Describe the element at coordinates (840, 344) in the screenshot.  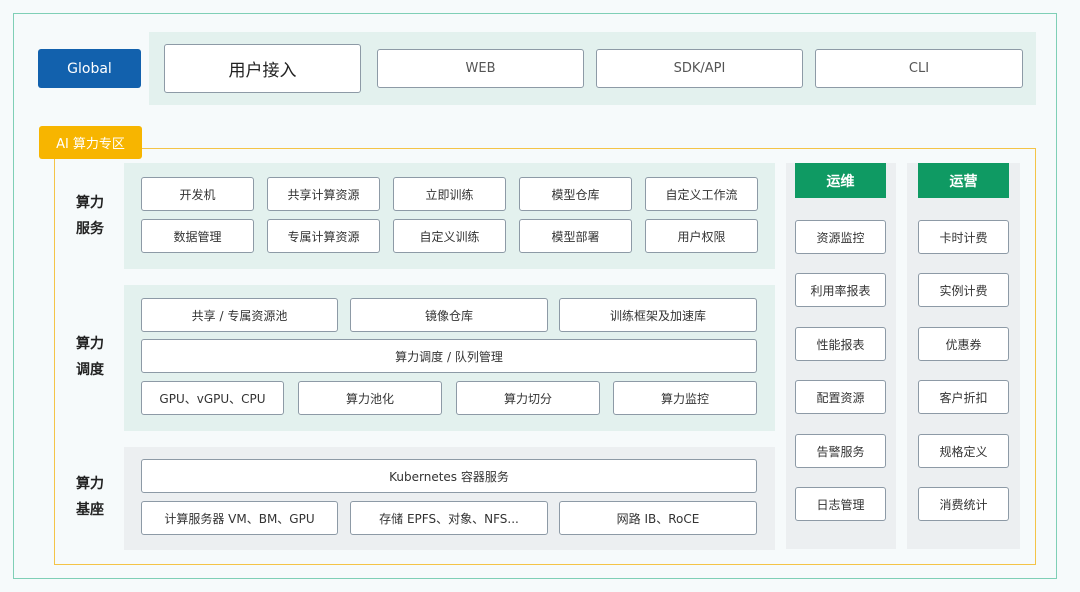
I see `ops-item: 性能报表` at that location.